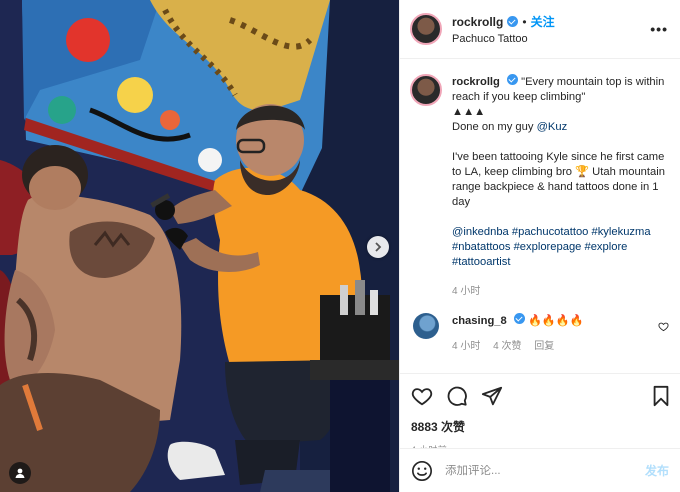 Image resolution: width=680 pixels, height=492 pixels. I want to click on caption-meta: 4 小时, so click(559, 291).